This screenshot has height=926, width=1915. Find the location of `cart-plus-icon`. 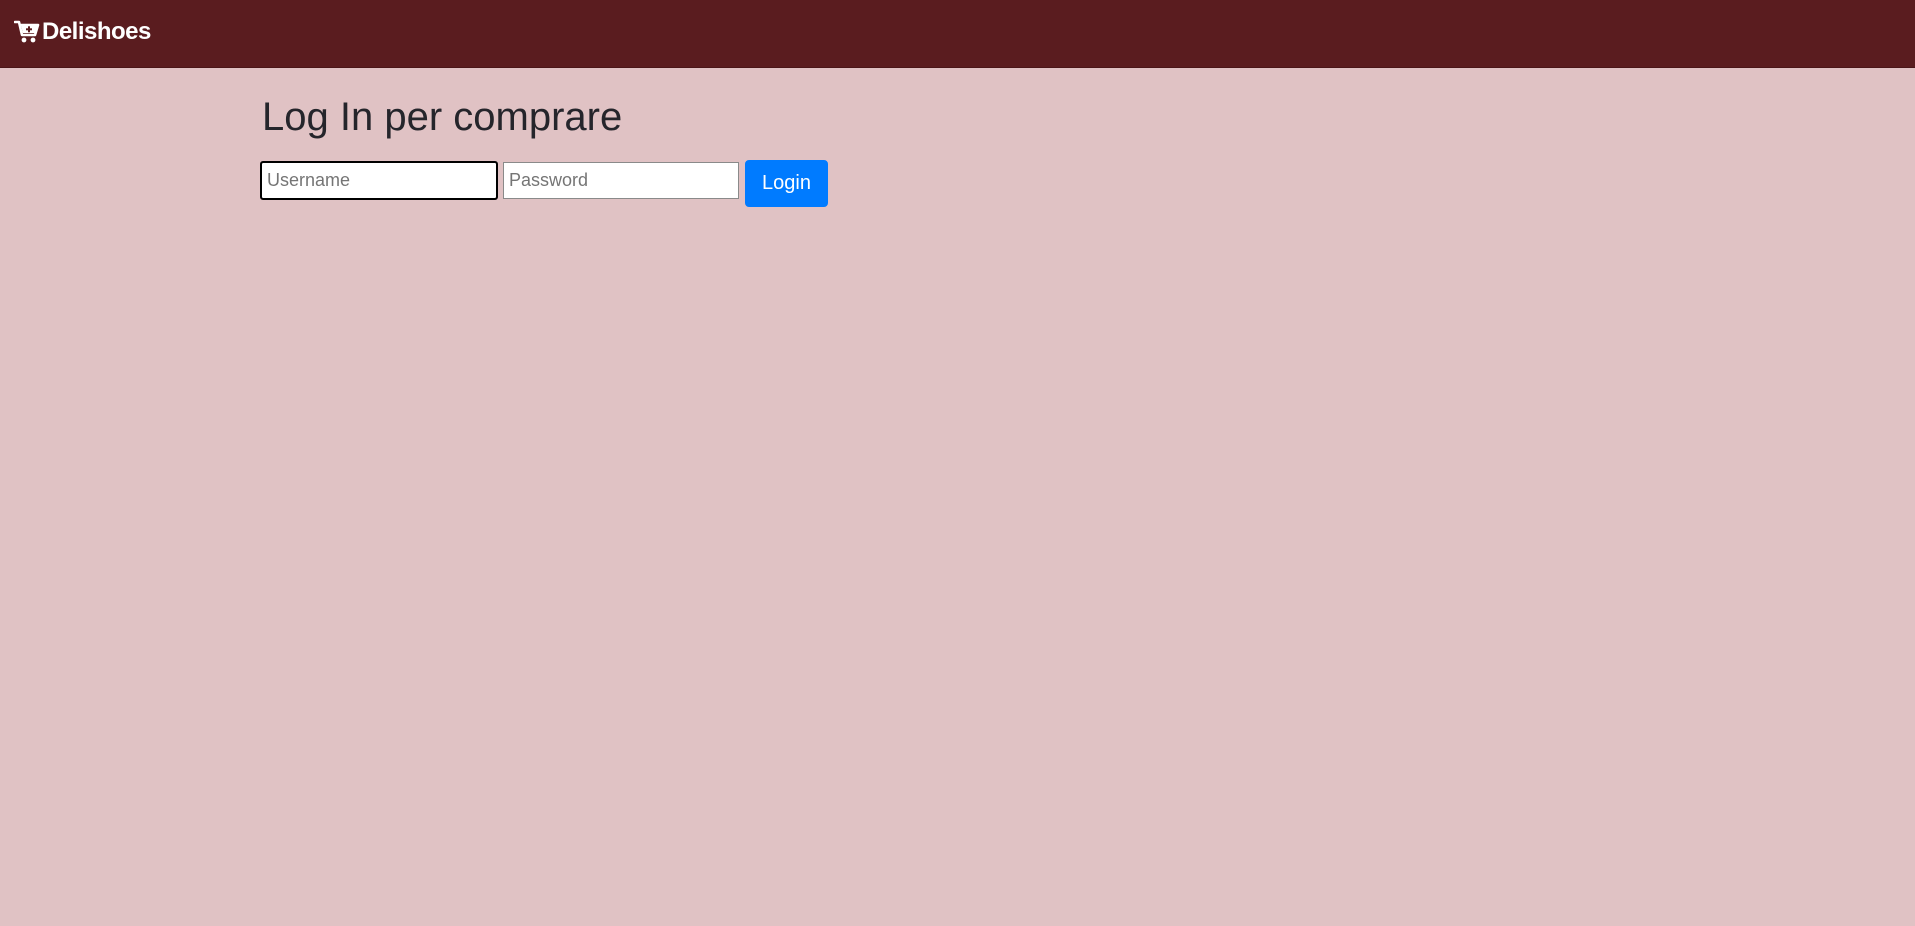

cart-plus-icon is located at coordinates (27, 32).